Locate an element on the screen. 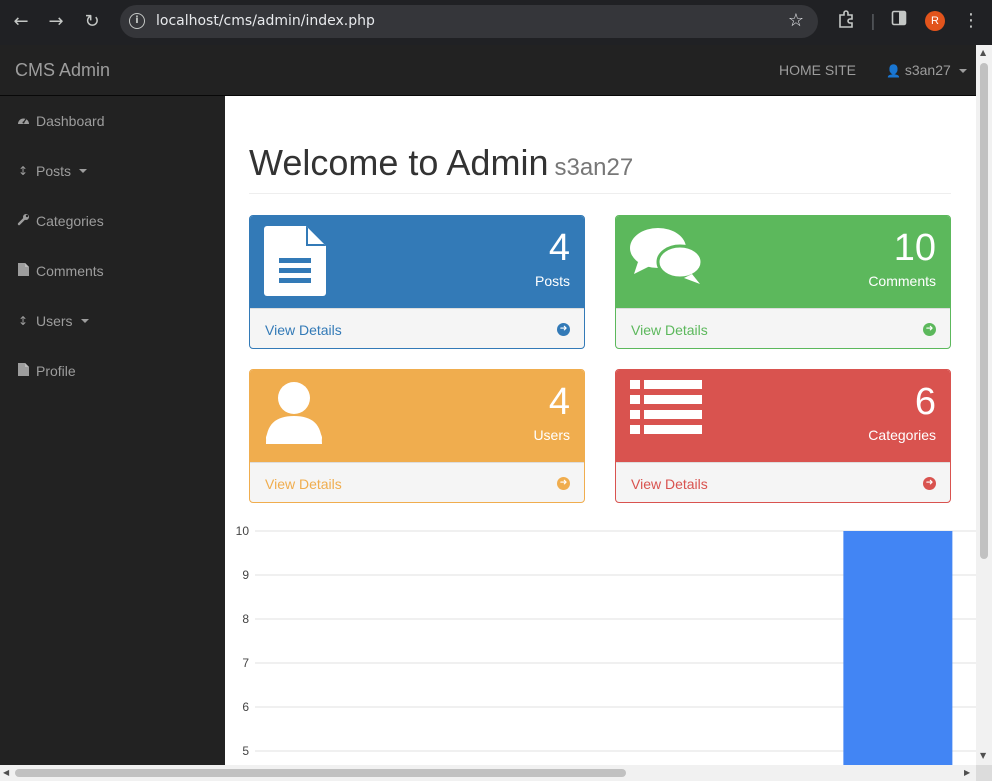  sidebar-item-label: Users is located at coordinates (54, 321).